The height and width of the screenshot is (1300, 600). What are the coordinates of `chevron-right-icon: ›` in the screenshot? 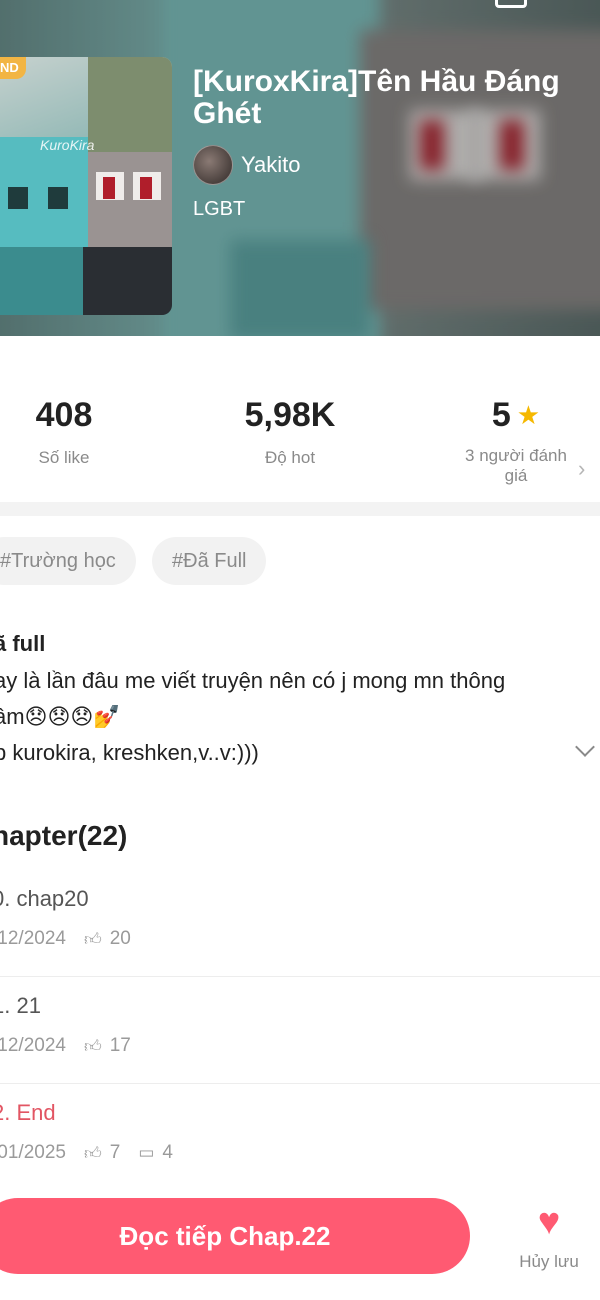 It's located at (581, 469).